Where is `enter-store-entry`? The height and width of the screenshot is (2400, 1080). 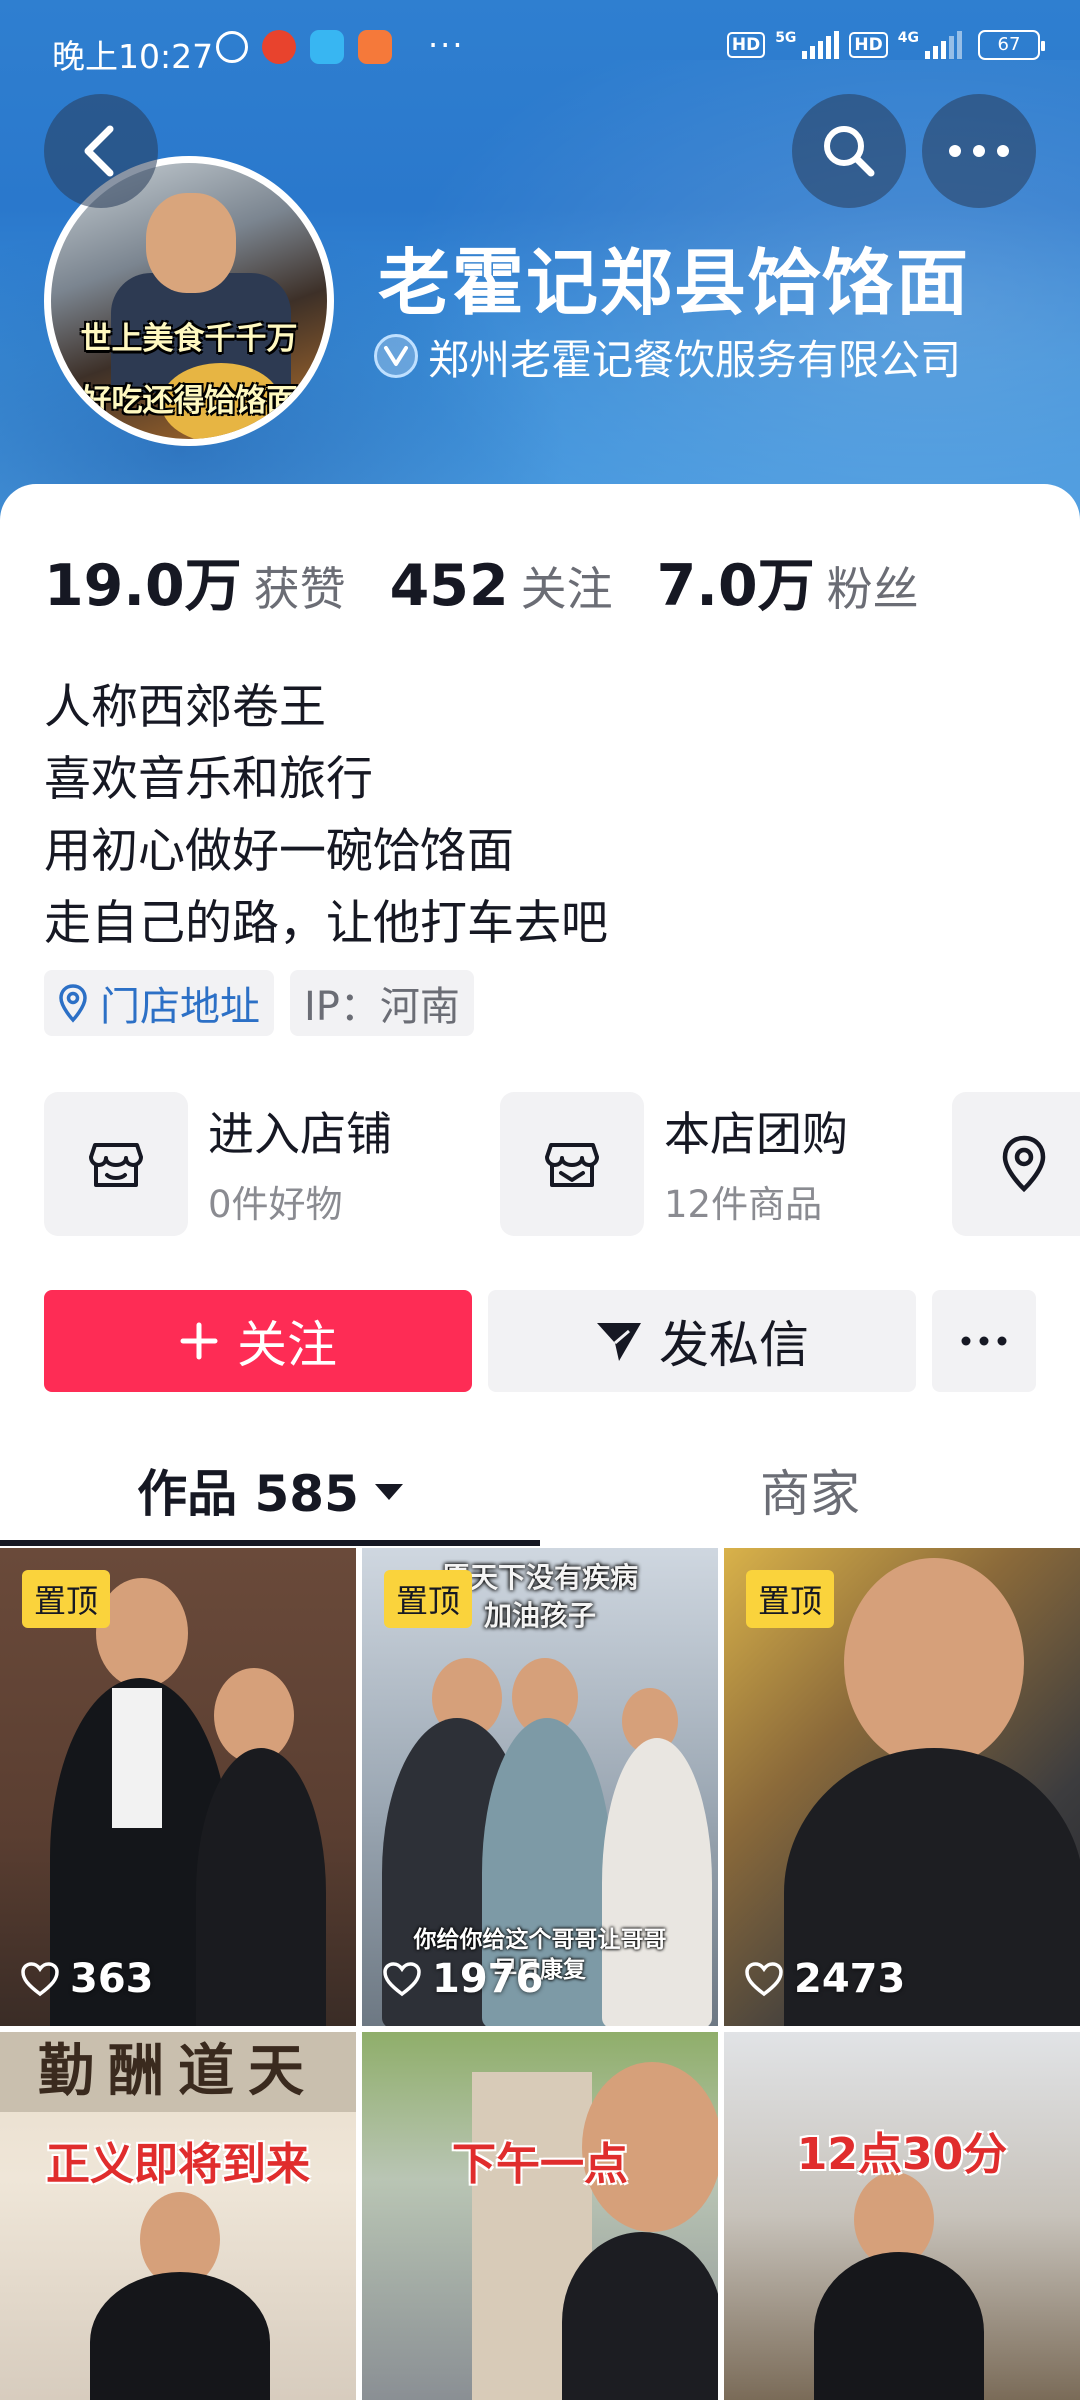
enter-store-entry is located at coordinates (116, 1164).